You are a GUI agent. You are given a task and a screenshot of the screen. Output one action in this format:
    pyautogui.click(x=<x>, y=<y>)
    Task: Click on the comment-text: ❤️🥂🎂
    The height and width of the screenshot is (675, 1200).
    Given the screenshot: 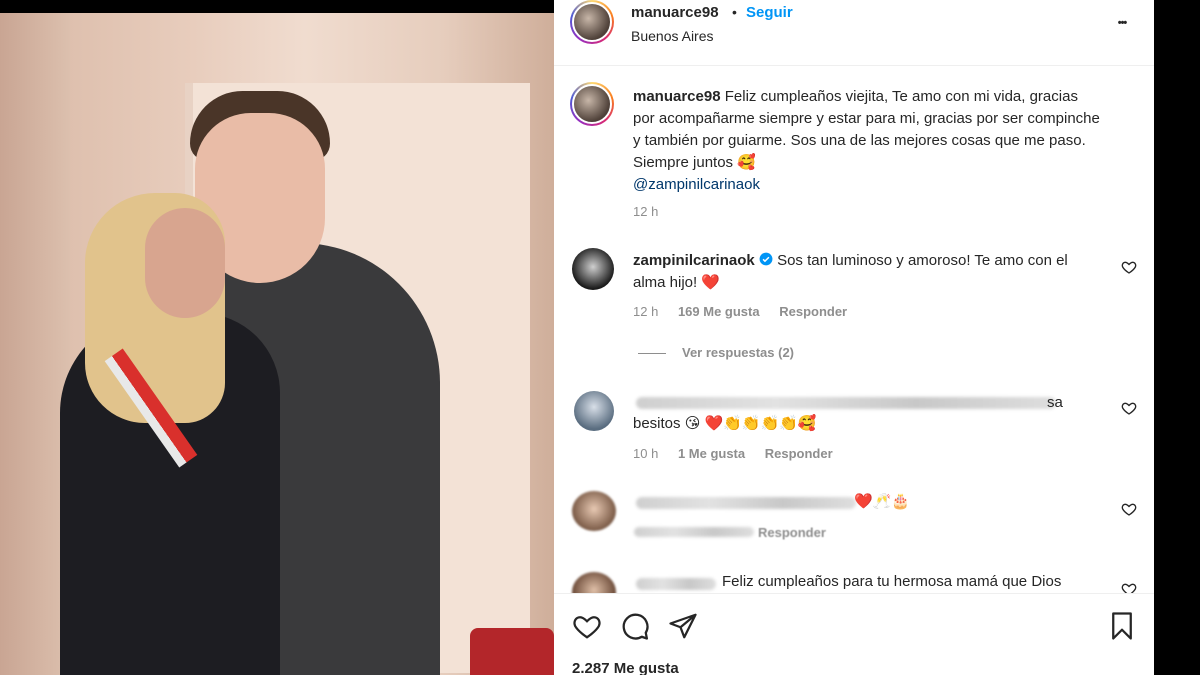 What is the action you would take?
    pyautogui.click(x=882, y=501)
    